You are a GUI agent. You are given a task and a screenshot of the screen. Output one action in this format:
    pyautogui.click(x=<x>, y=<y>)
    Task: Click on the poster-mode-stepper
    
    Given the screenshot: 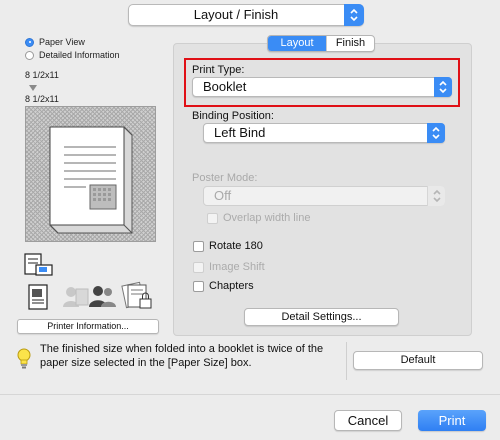 What is the action you would take?
    pyautogui.click(x=436, y=196)
    